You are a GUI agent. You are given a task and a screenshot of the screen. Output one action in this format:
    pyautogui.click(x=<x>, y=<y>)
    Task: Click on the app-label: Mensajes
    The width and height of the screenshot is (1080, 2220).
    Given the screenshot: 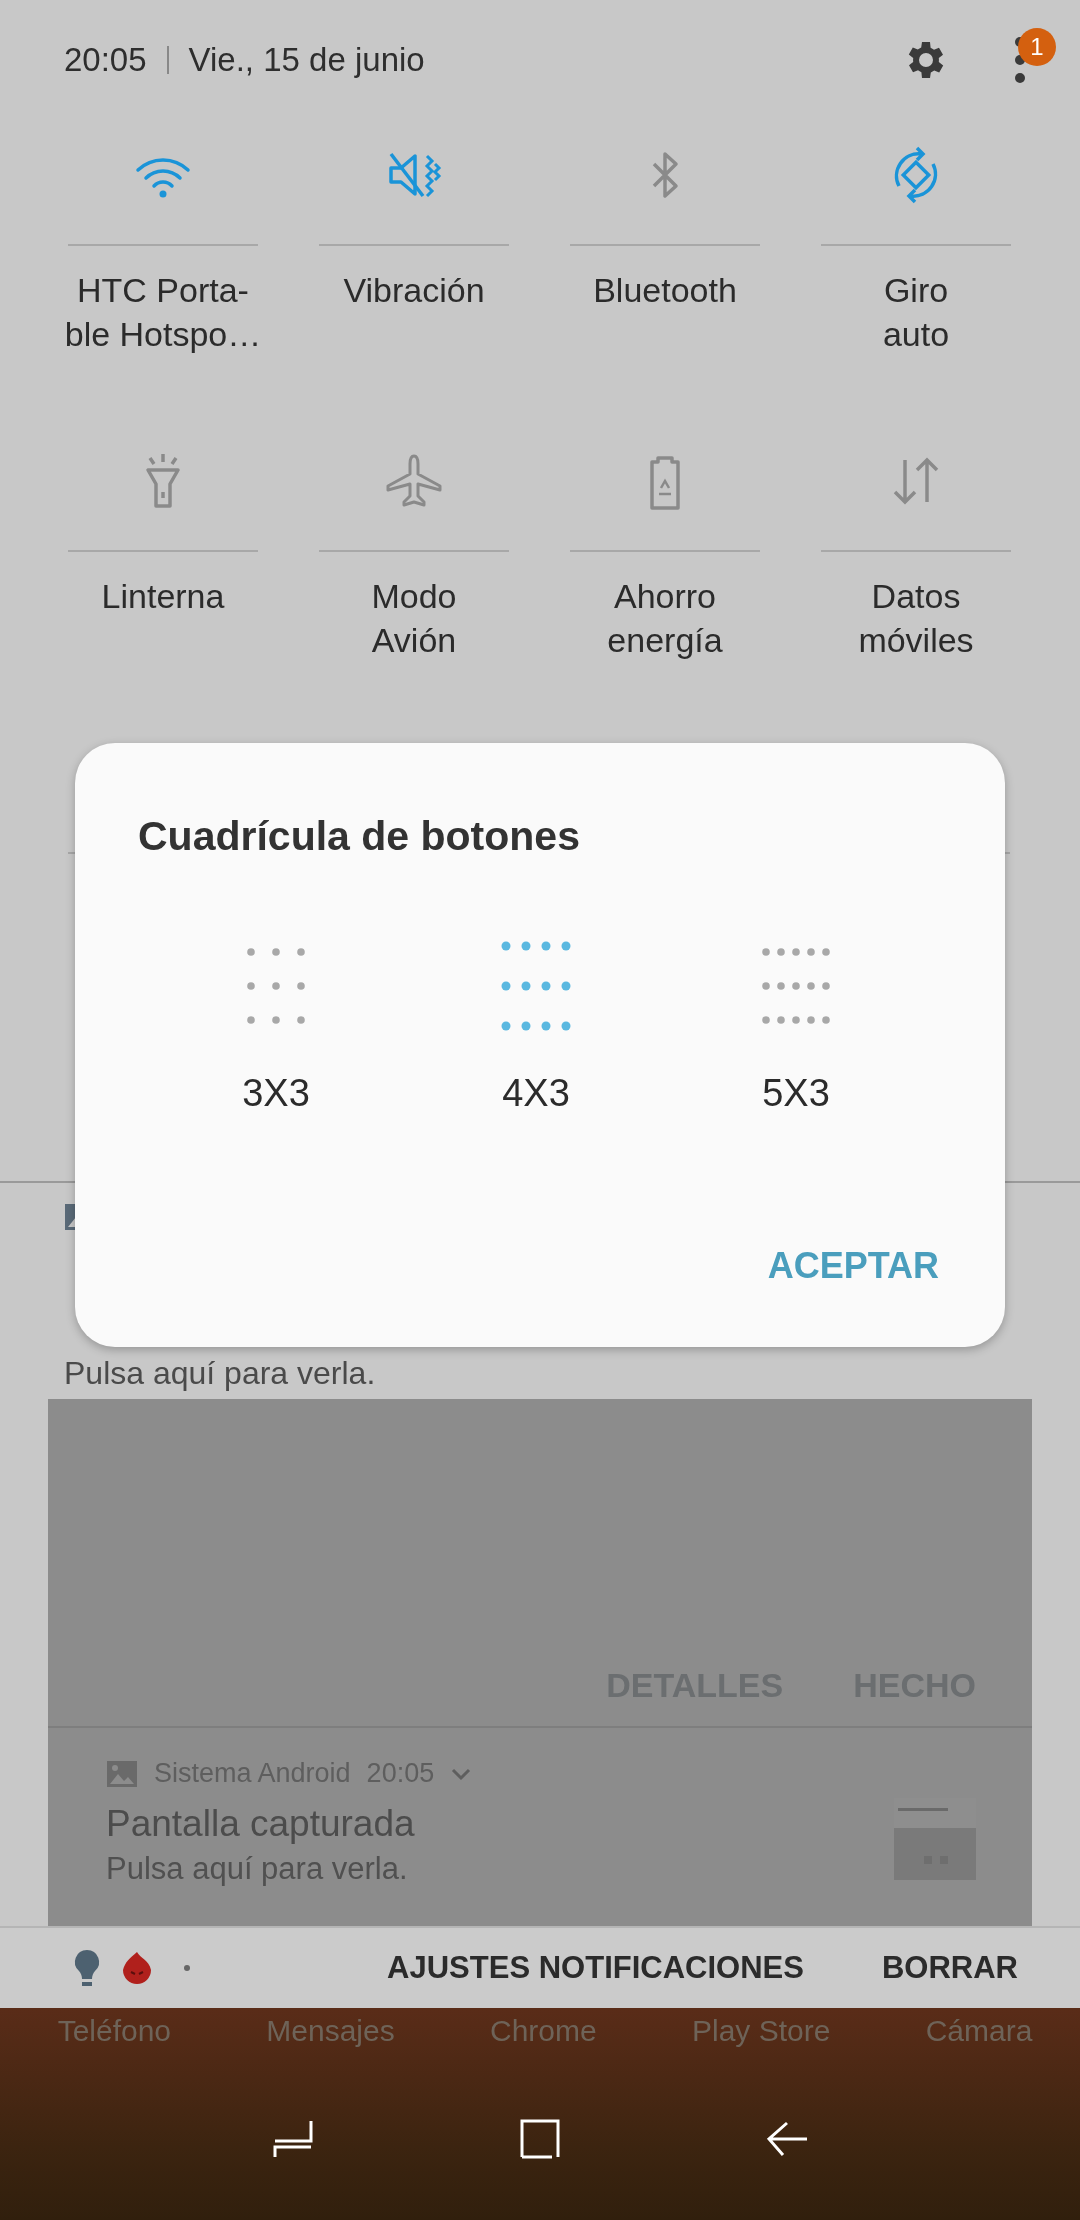 What is the action you would take?
    pyautogui.click(x=330, y=2031)
    